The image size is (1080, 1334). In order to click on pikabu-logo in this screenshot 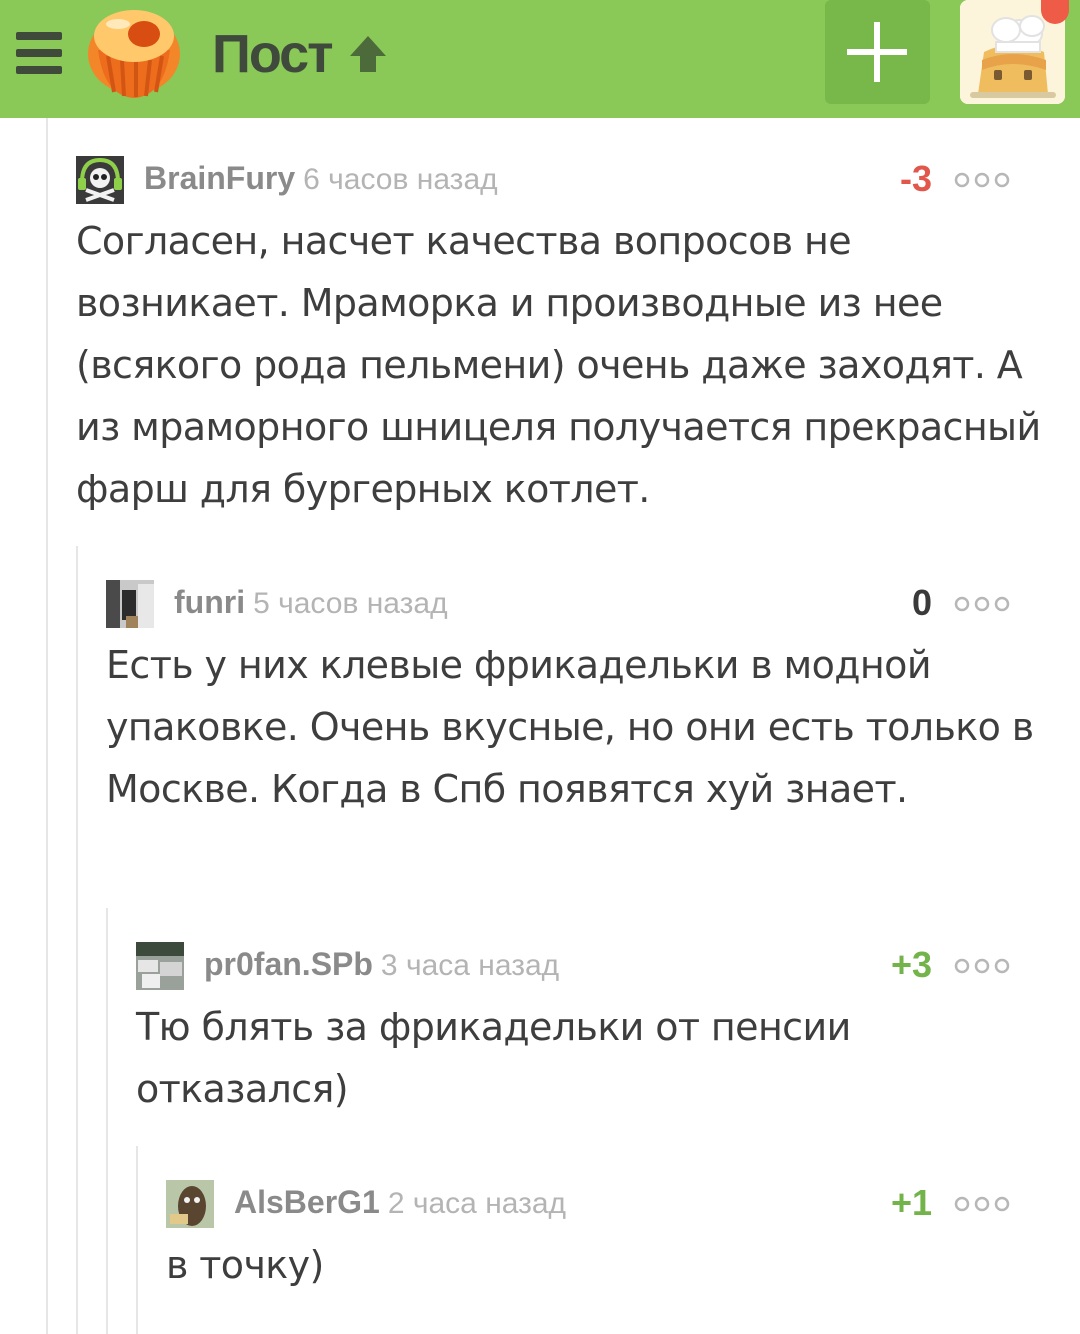, I will do `click(134, 54)`.